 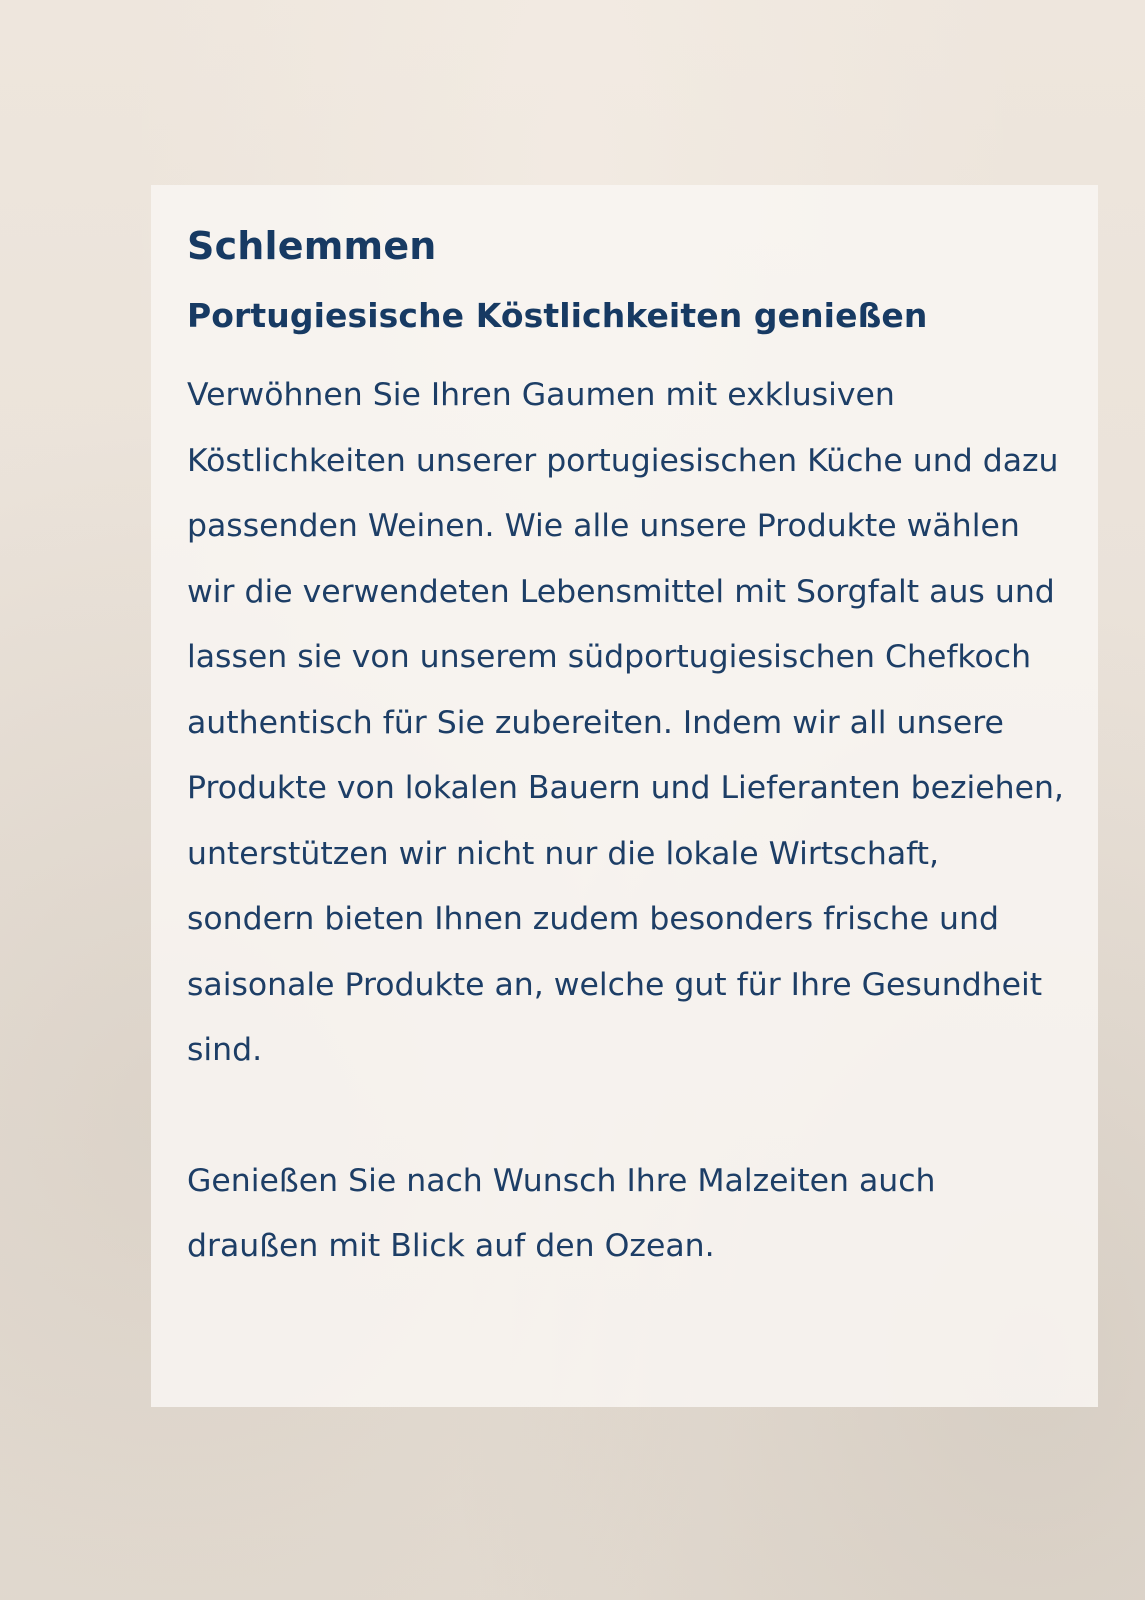 What do you see at coordinates (312, 246) in the screenshot?
I see `page-title: Schlemmen` at bounding box center [312, 246].